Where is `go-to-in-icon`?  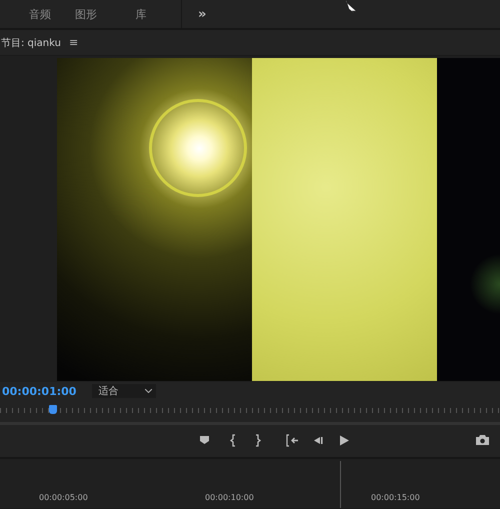
go-to-in-icon is located at coordinates (292, 440).